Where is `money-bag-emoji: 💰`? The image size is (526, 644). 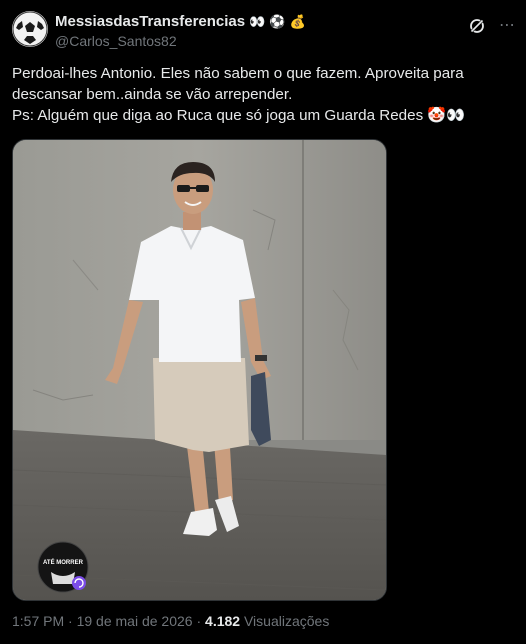
money-bag-emoji: 💰 is located at coordinates (297, 21).